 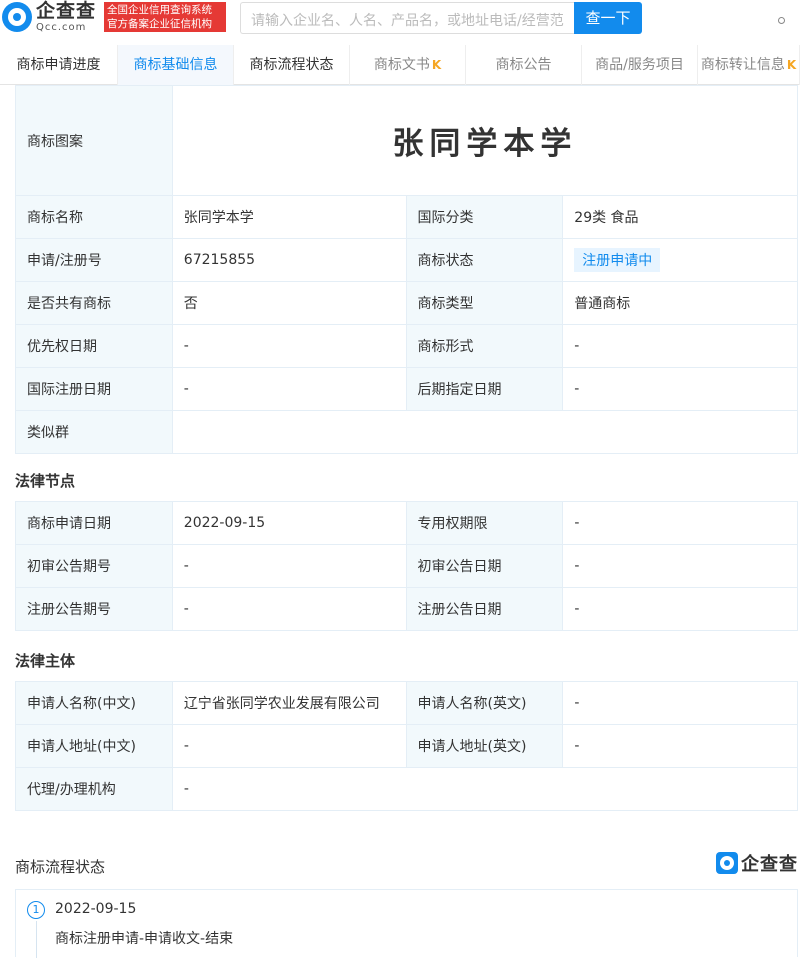 I want to click on field-label: 申请人地址(英文), so click(x=484, y=746).